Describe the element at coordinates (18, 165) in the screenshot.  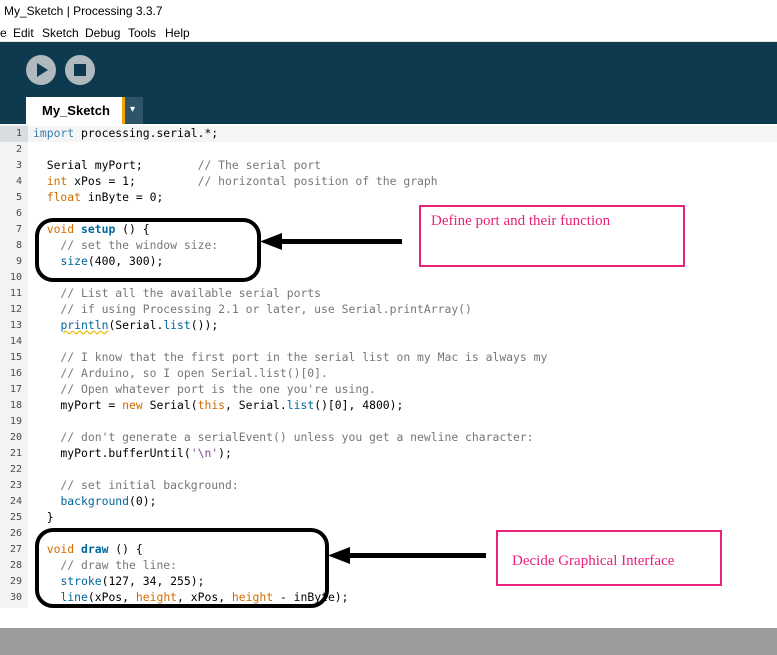
I see `line-number: 3` at that location.